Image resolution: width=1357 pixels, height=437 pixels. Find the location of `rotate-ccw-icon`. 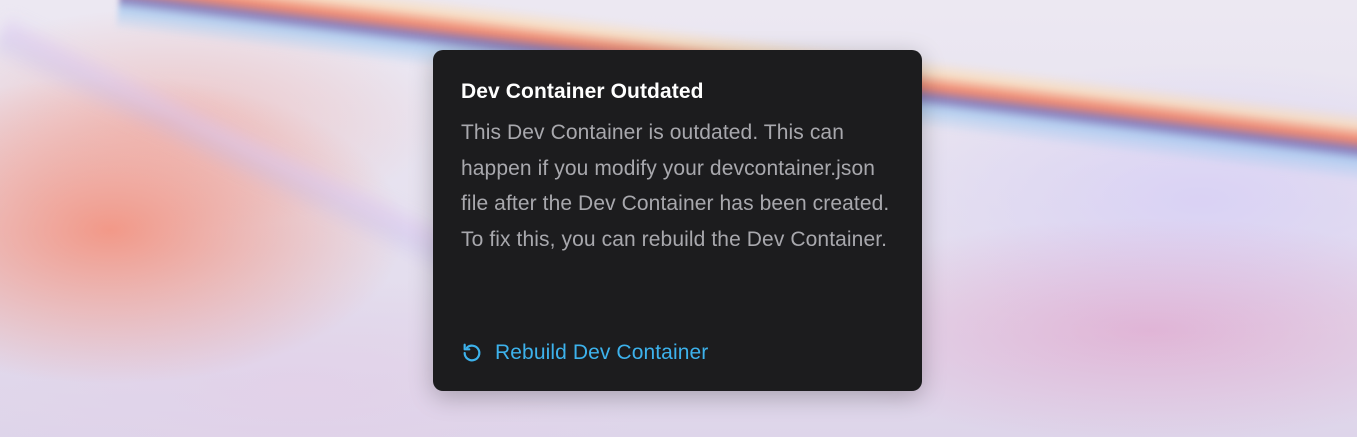

rotate-ccw-icon is located at coordinates (472, 353).